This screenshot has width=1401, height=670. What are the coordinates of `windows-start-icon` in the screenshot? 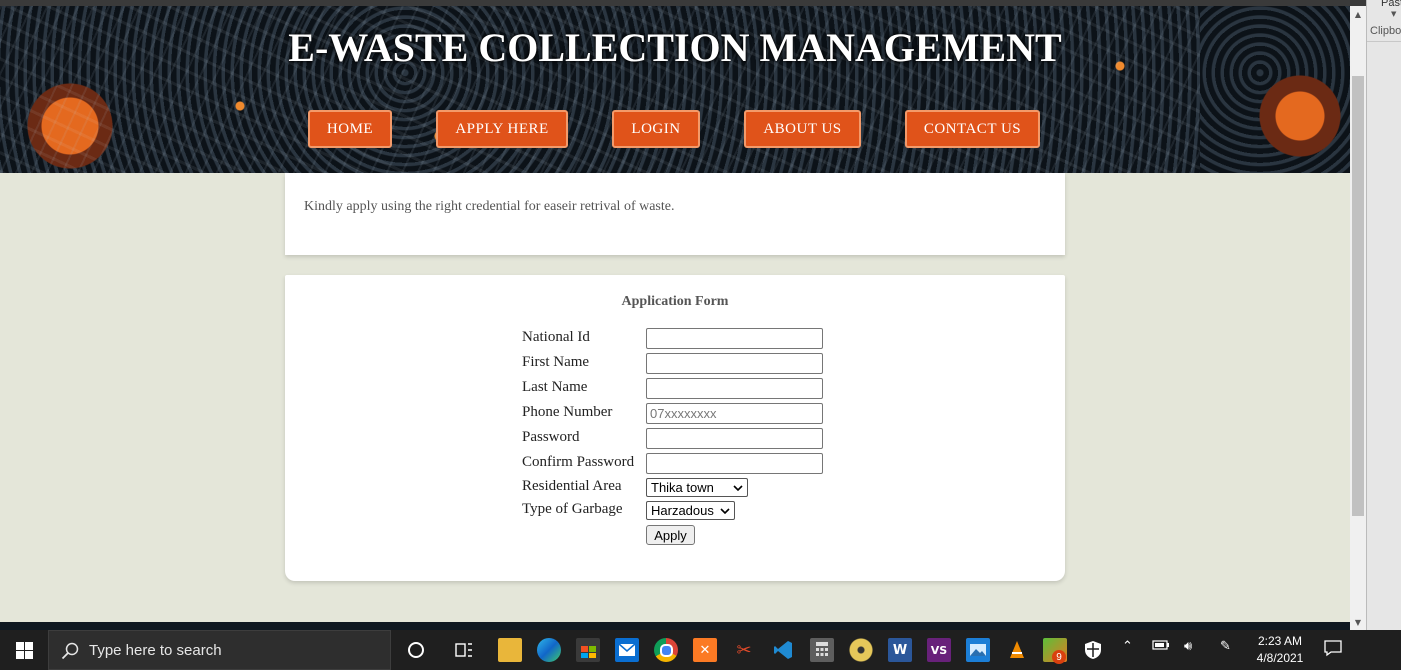 It's located at (24, 650).